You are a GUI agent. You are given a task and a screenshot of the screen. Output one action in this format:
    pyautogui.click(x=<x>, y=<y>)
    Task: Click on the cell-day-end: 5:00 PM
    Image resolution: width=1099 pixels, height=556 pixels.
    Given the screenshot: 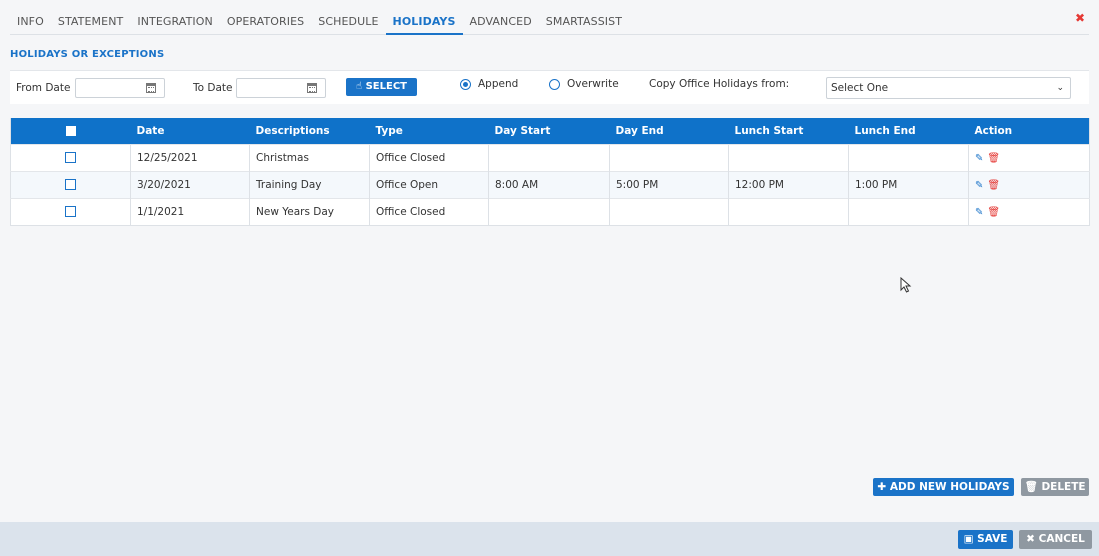 What is the action you would take?
    pyautogui.click(x=669, y=184)
    